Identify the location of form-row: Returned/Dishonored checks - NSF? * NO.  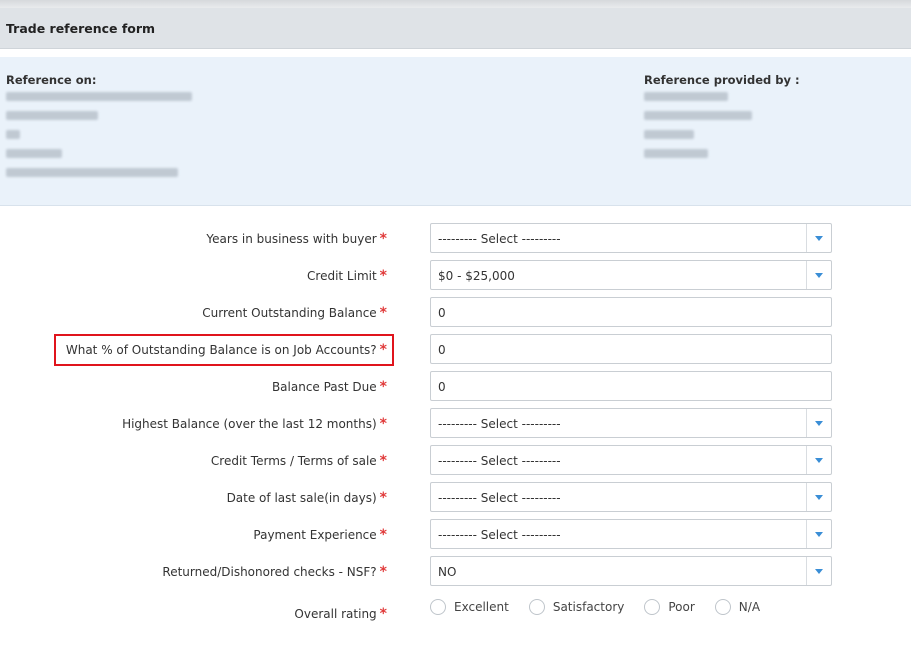
(455, 572).